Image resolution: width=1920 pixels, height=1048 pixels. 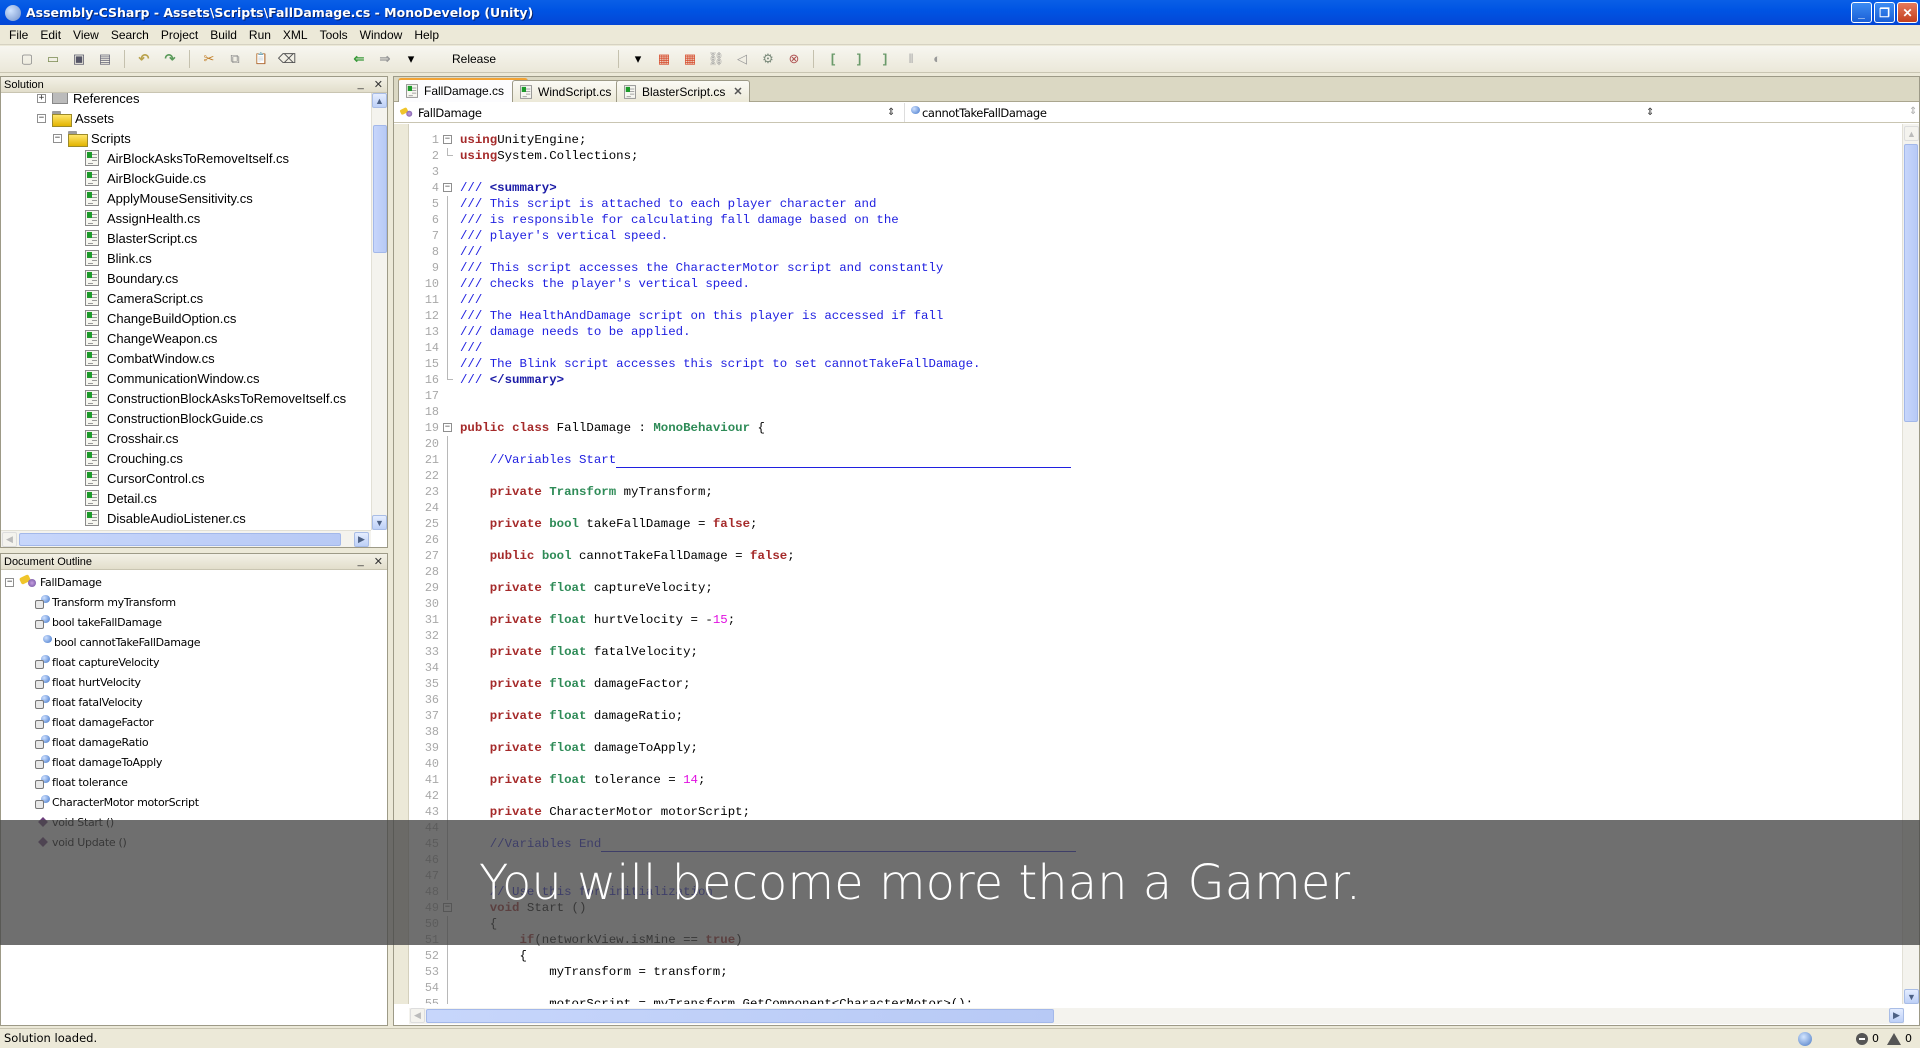 What do you see at coordinates (742, 59) in the screenshot?
I see `deploy-icon: ◁` at bounding box center [742, 59].